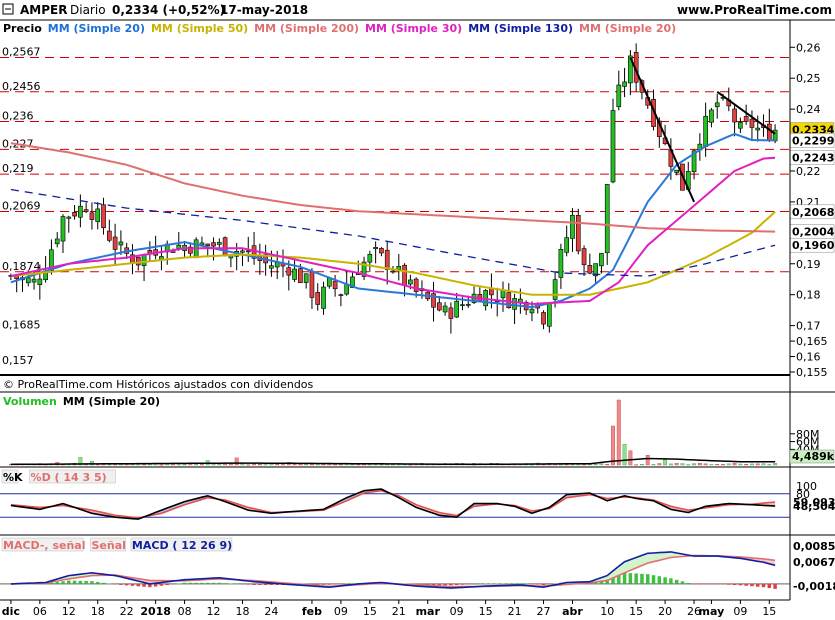 The width and height of the screenshot is (835, 620). I want to click on value-box-label-5: 0,1960, so click(813, 245).